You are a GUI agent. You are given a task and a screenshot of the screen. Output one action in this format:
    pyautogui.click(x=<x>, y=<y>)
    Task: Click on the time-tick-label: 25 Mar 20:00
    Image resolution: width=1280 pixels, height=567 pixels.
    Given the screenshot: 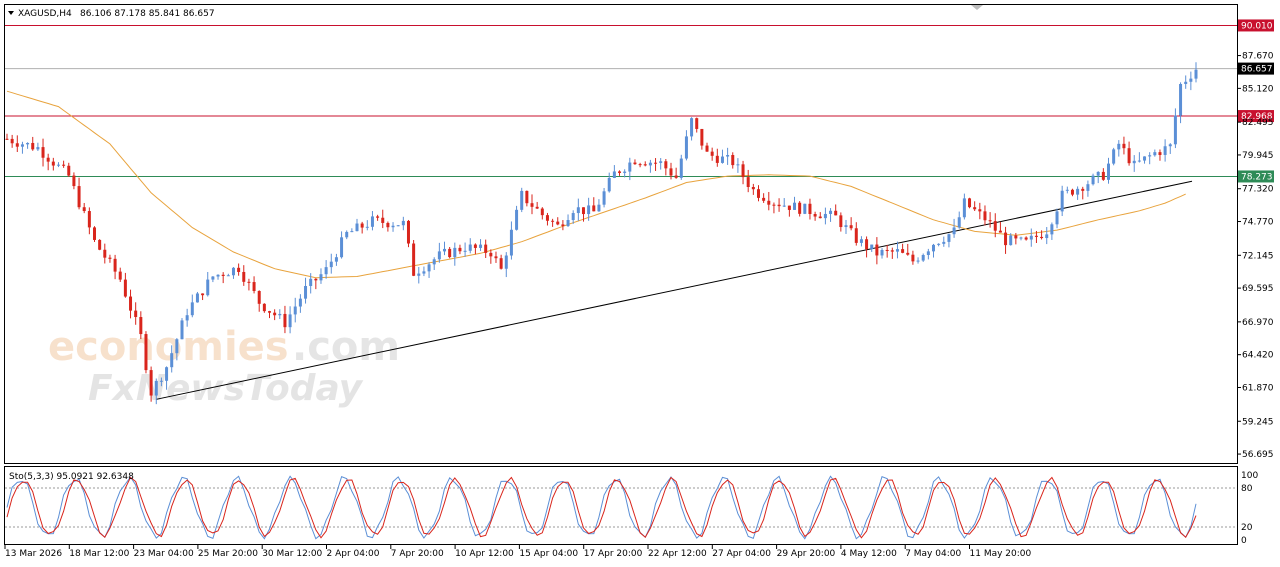 What is the action you would take?
    pyautogui.click(x=228, y=554)
    